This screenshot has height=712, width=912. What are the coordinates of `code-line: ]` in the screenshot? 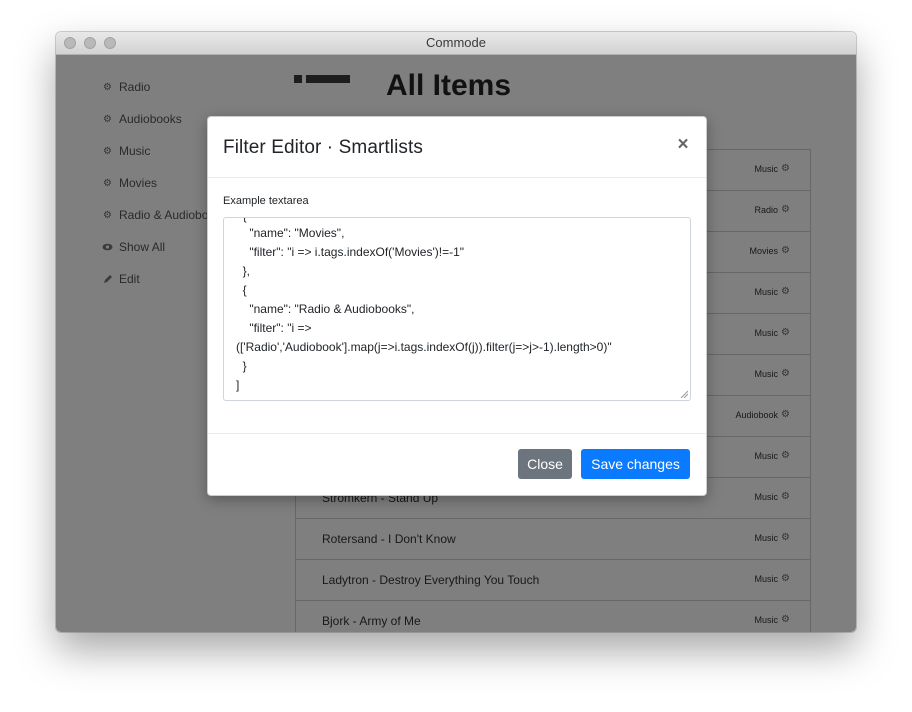 It's located at (238, 385).